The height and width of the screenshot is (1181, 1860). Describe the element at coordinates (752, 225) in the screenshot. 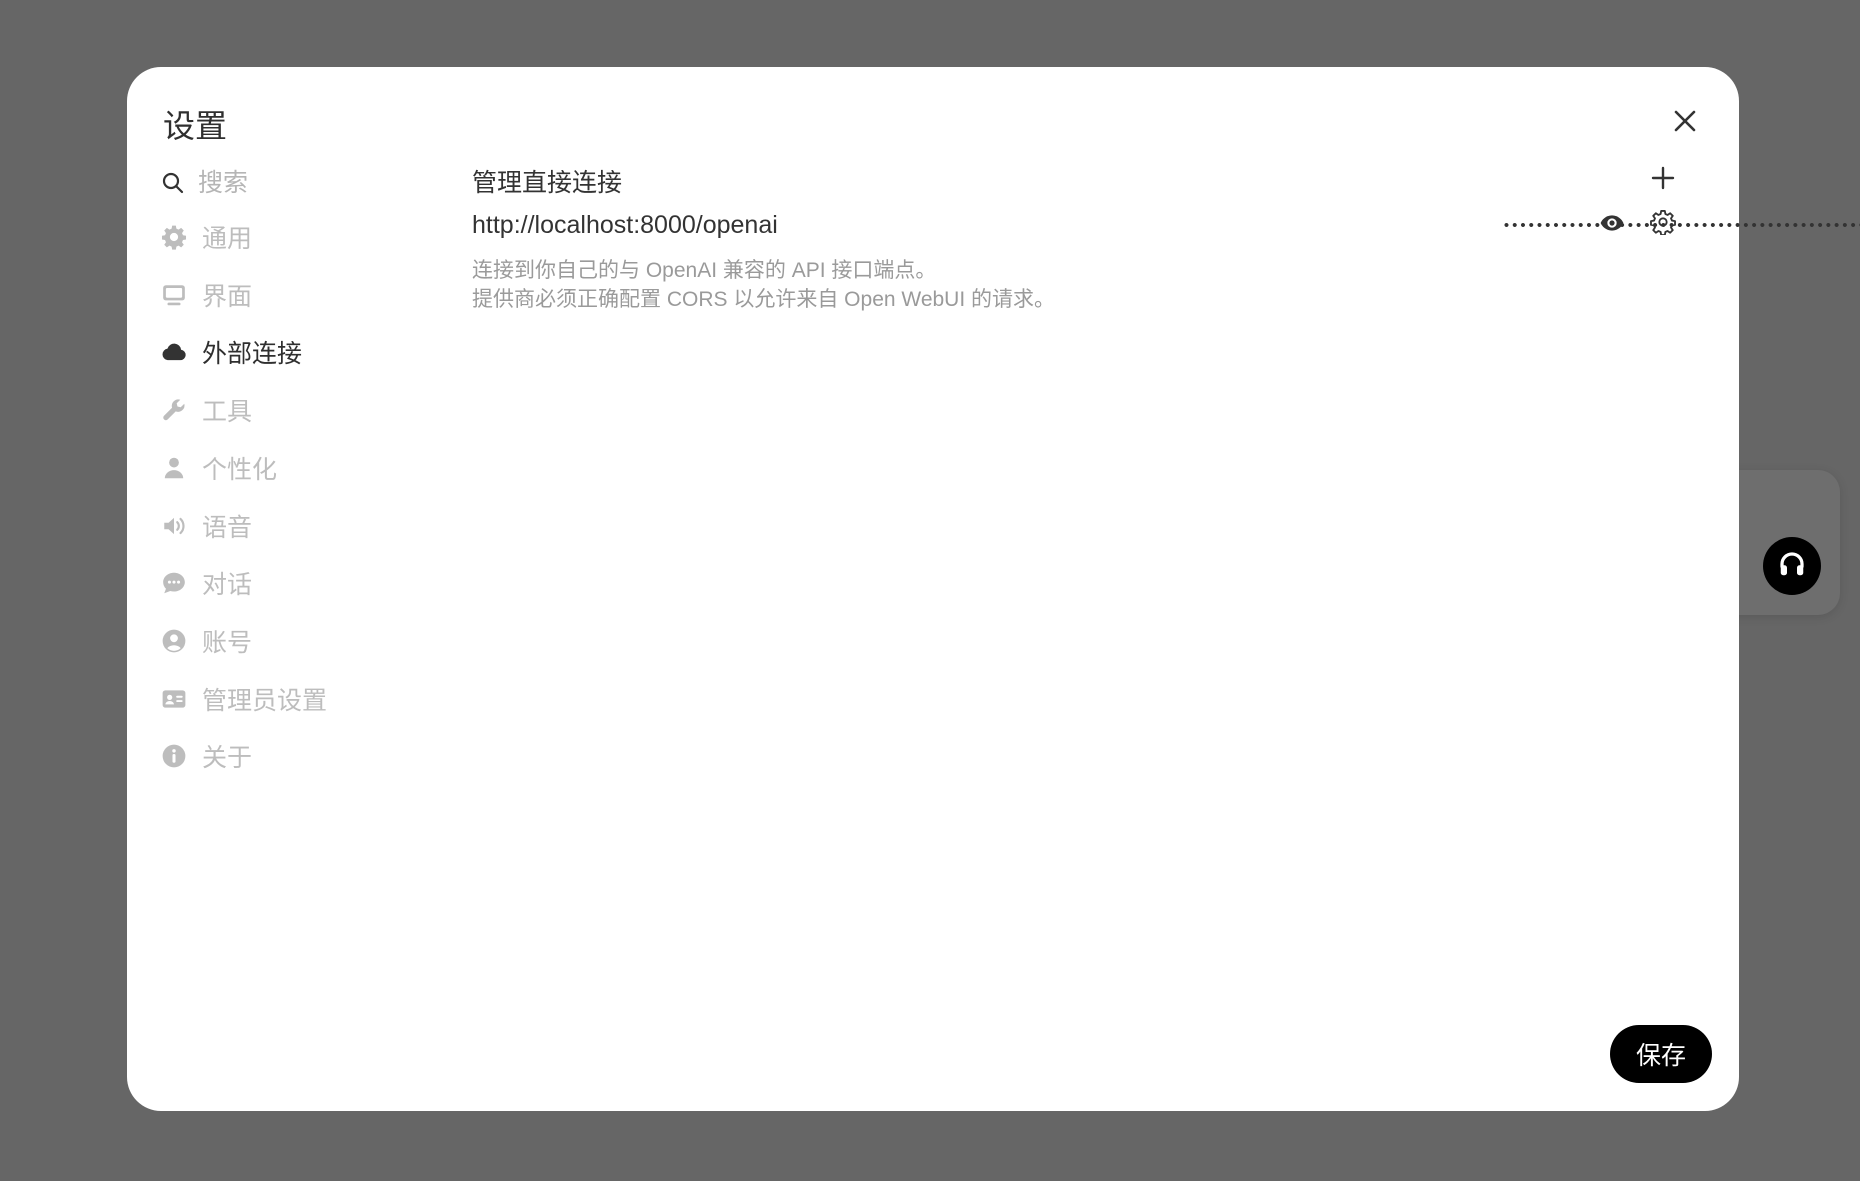

I see `connection-url-input` at that location.